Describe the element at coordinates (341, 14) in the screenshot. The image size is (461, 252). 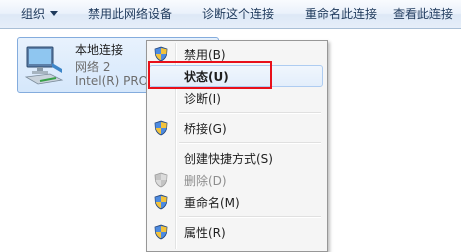
I see `rename-connection-button: 重命名此连接` at that location.